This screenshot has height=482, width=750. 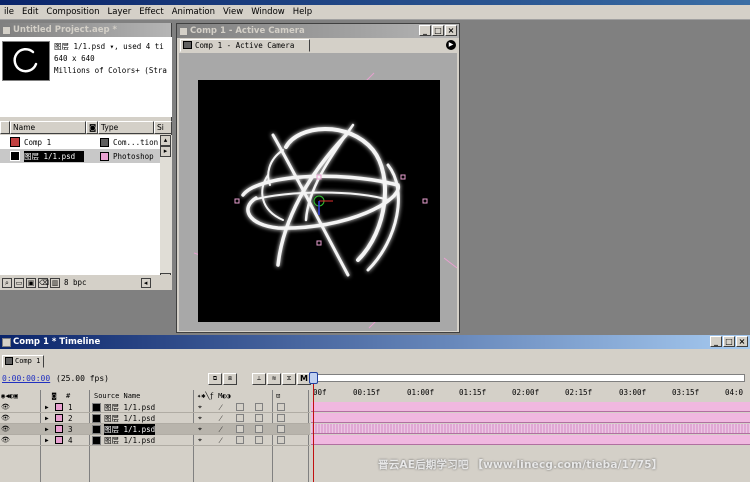 What do you see at coordinates (92, 127) in the screenshot?
I see `label-color-column: ◙` at bounding box center [92, 127].